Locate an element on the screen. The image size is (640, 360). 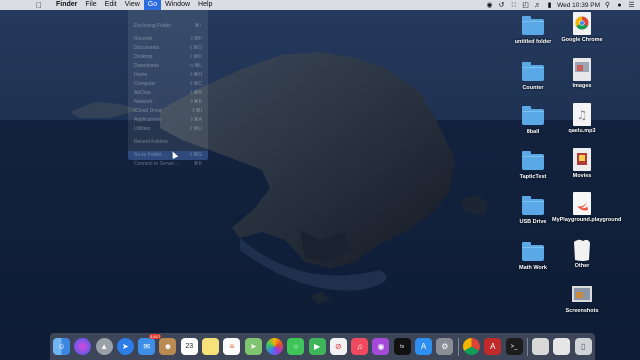
go-menu-item: Home ⇧⌘H is located at coordinates (168, 75).